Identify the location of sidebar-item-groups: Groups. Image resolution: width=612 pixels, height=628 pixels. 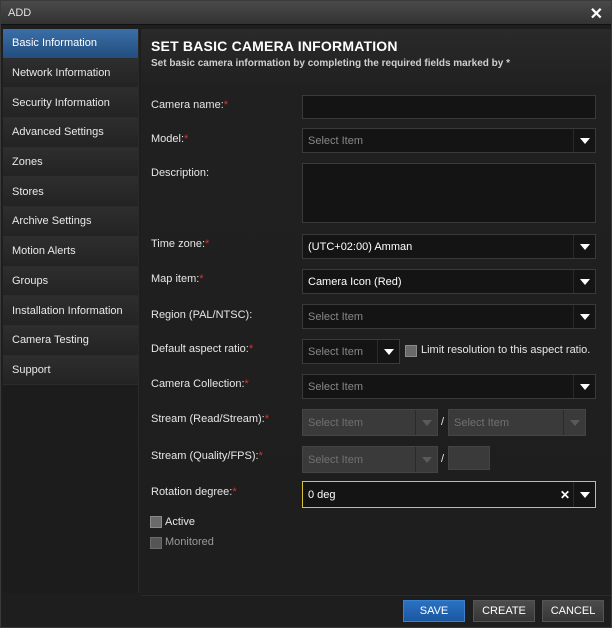
(70, 281).